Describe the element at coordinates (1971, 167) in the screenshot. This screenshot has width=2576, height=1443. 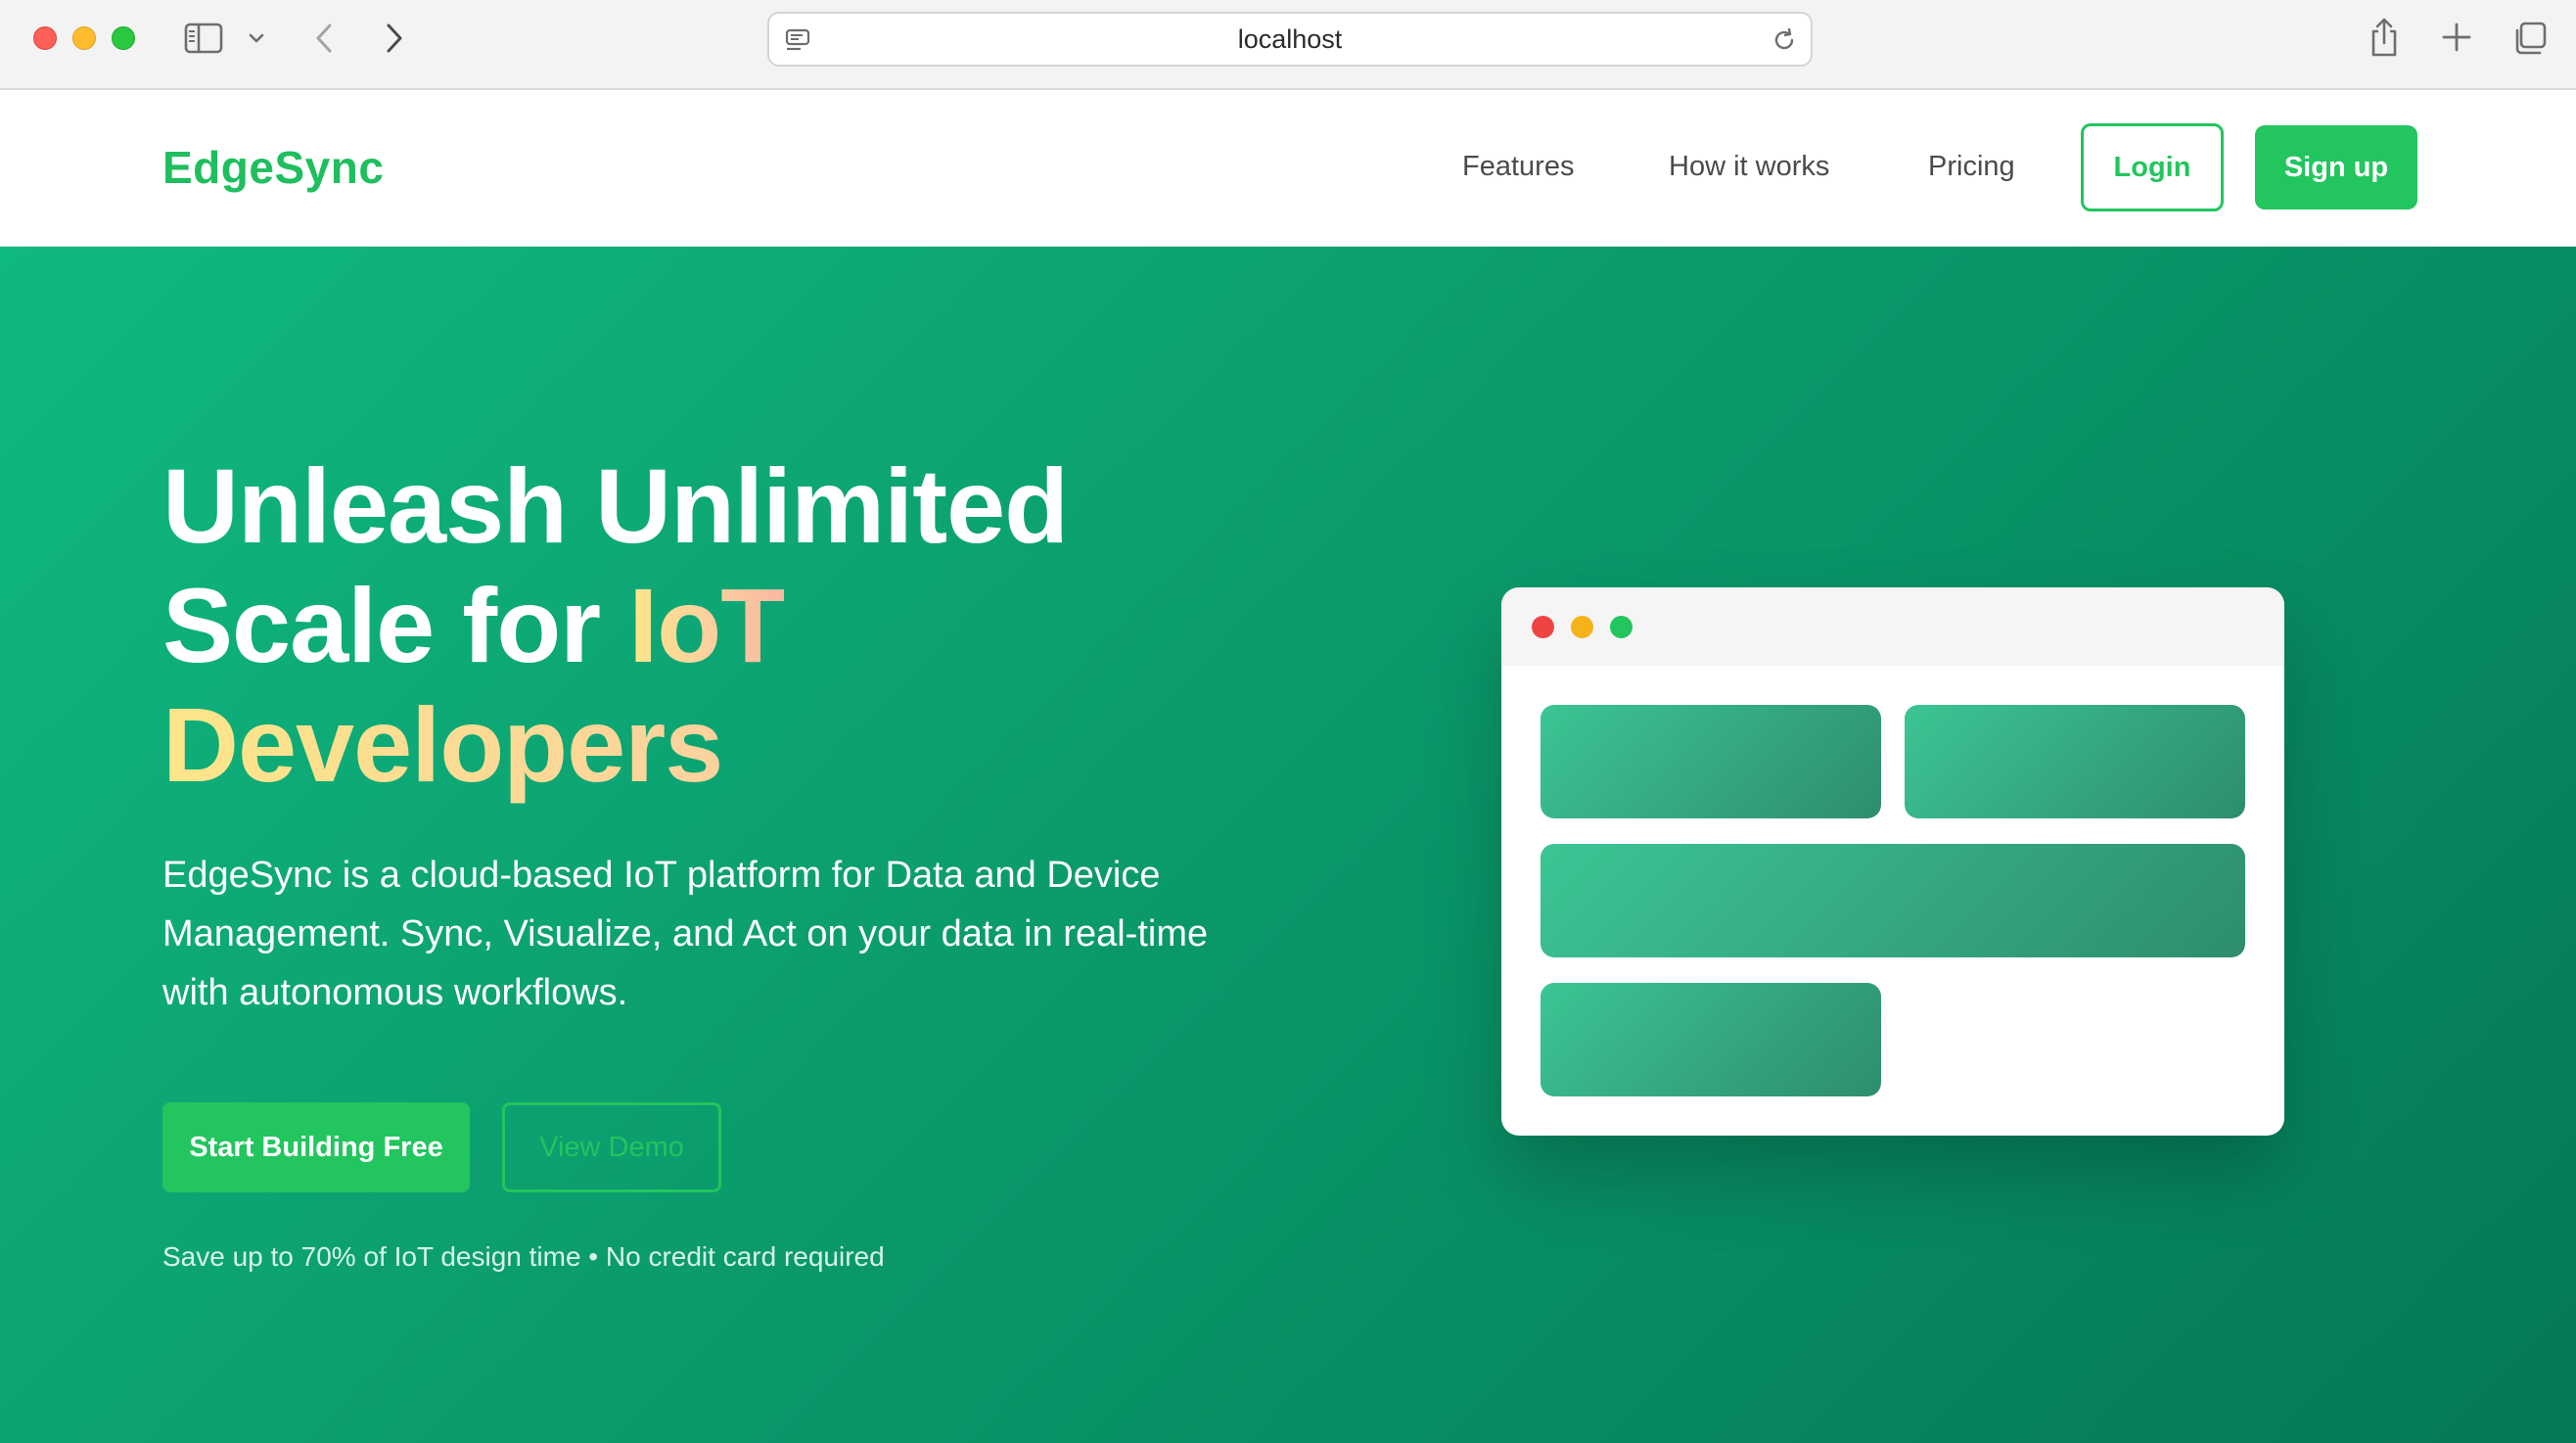
I see `nav-link-pricing: Pricing` at that location.